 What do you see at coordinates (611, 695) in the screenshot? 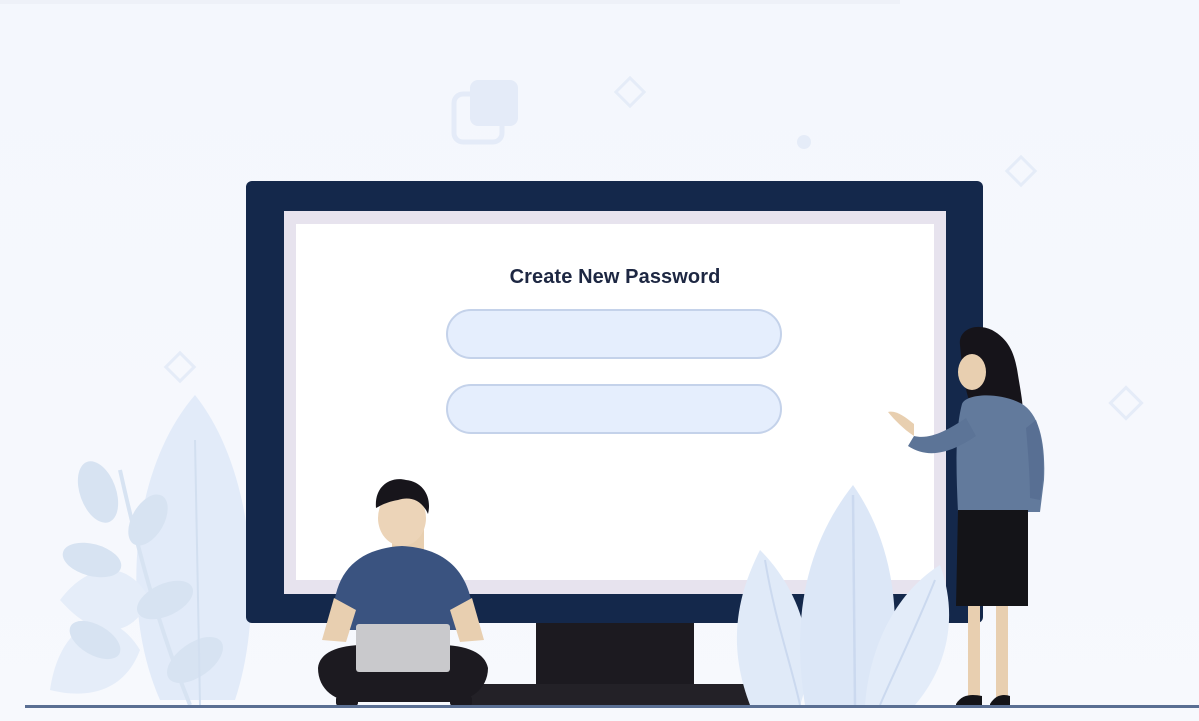
I see `monitor-base` at bounding box center [611, 695].